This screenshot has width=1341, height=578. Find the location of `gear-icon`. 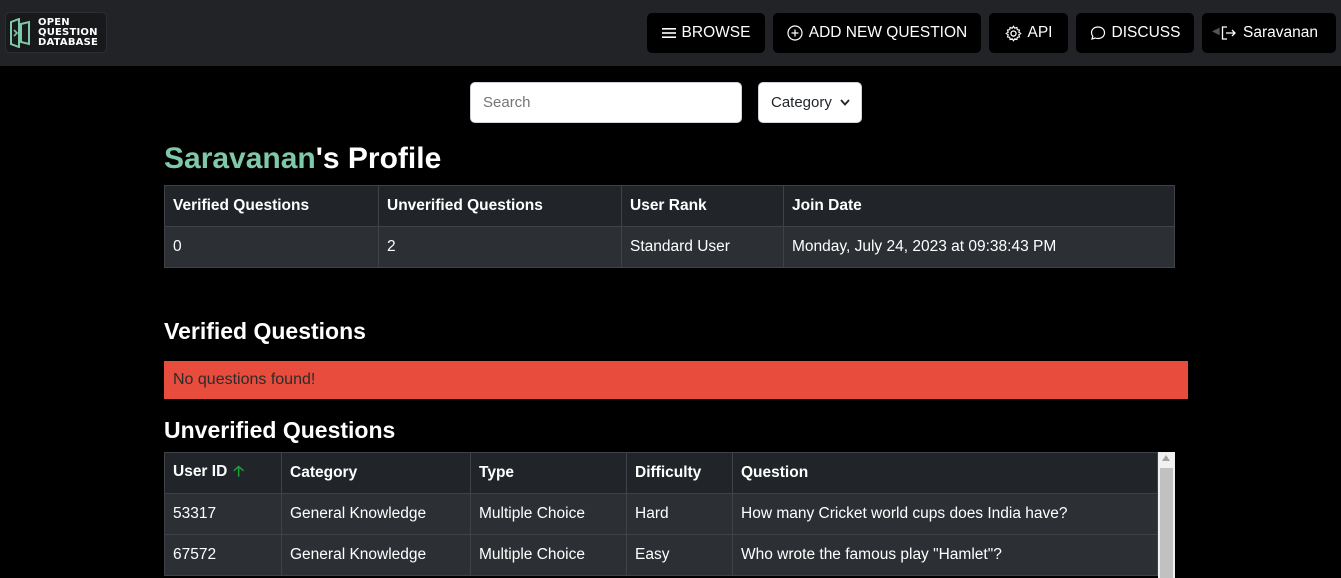

gear-icon is located at coordinates (1013, 33).